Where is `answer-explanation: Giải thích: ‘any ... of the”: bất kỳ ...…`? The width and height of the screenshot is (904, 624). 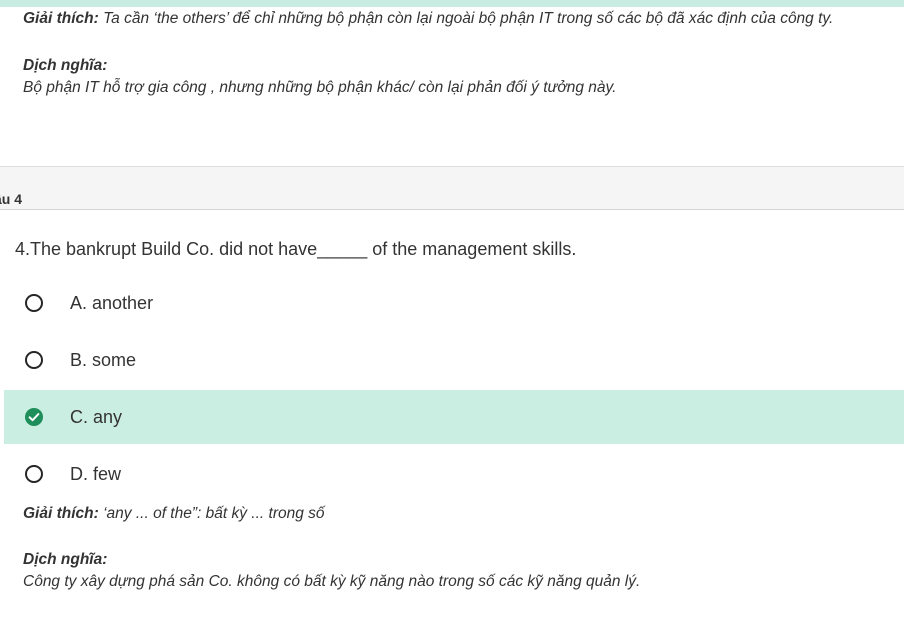 answer-explanation: Giải thích: ‘any ... of the”: bất kỳ ...… is located at coordinates (458, 514).